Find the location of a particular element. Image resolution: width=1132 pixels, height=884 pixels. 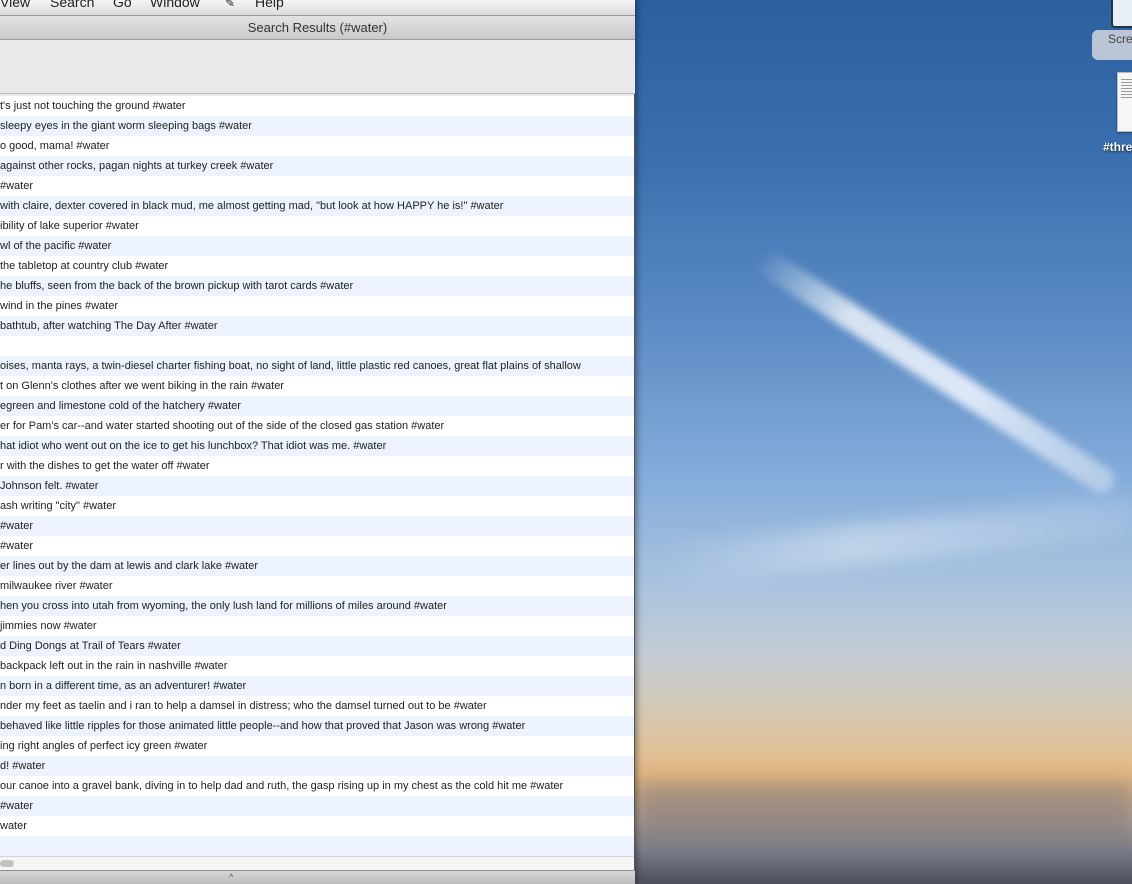

menu-search: Search is located at coordinates (72, 5).